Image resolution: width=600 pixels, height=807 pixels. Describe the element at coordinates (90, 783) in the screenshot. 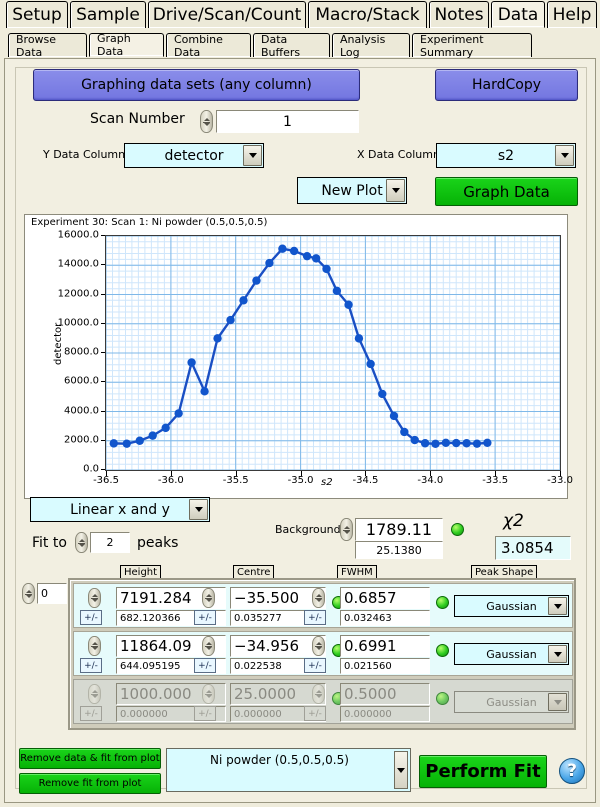

I see `remove-fit-button: Remove fit from plot` at that location.